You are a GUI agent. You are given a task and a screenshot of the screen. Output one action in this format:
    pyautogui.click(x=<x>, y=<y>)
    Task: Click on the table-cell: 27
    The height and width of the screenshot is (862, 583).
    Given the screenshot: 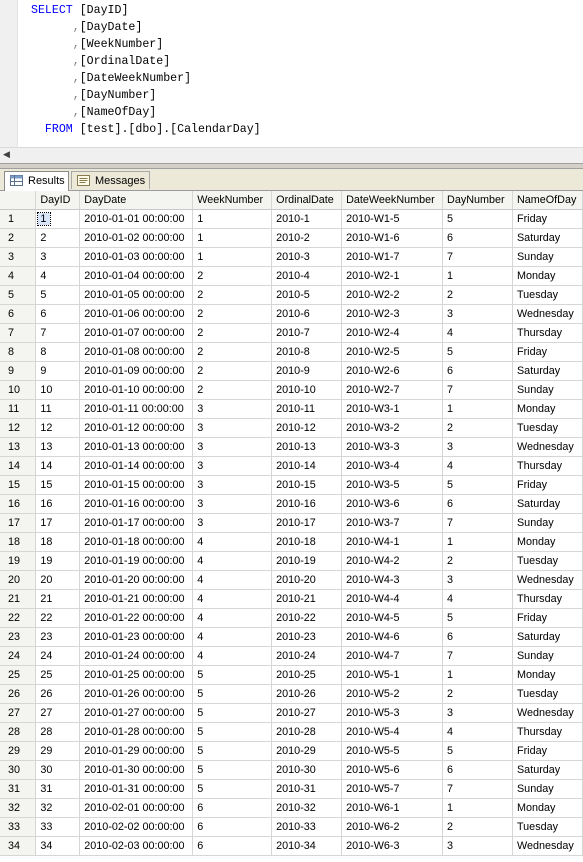 What is the action you would take?
    pyautogui.click(x=58, y=713)
    